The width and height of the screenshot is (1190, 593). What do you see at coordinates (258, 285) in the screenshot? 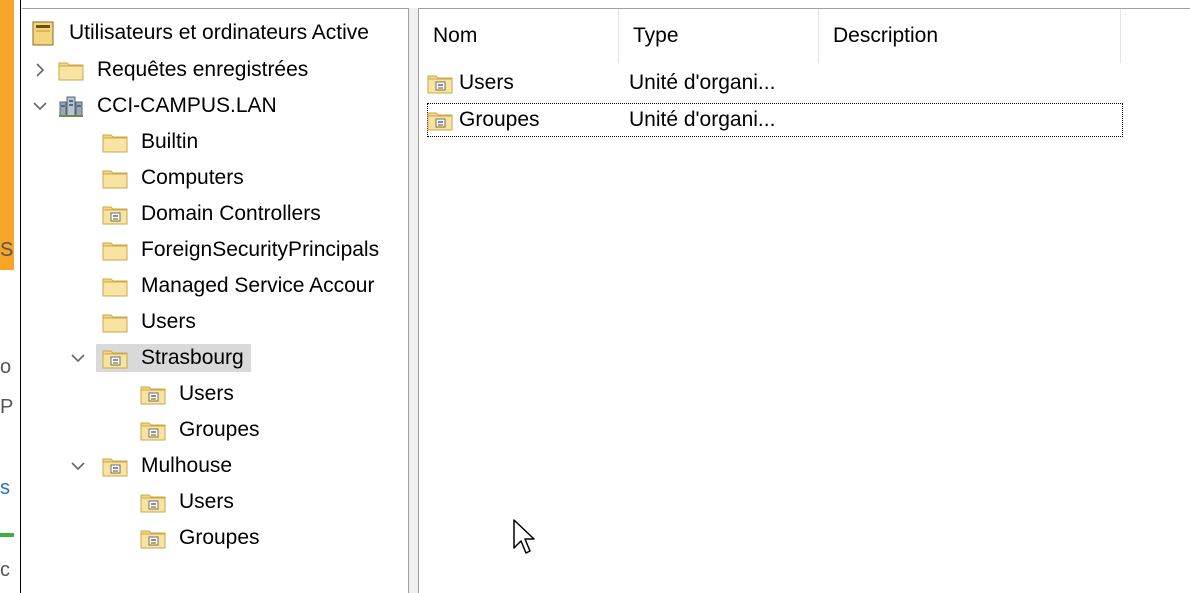
I see `tree-item-label: Managed Service Accour` at bounding box center [258, 285].